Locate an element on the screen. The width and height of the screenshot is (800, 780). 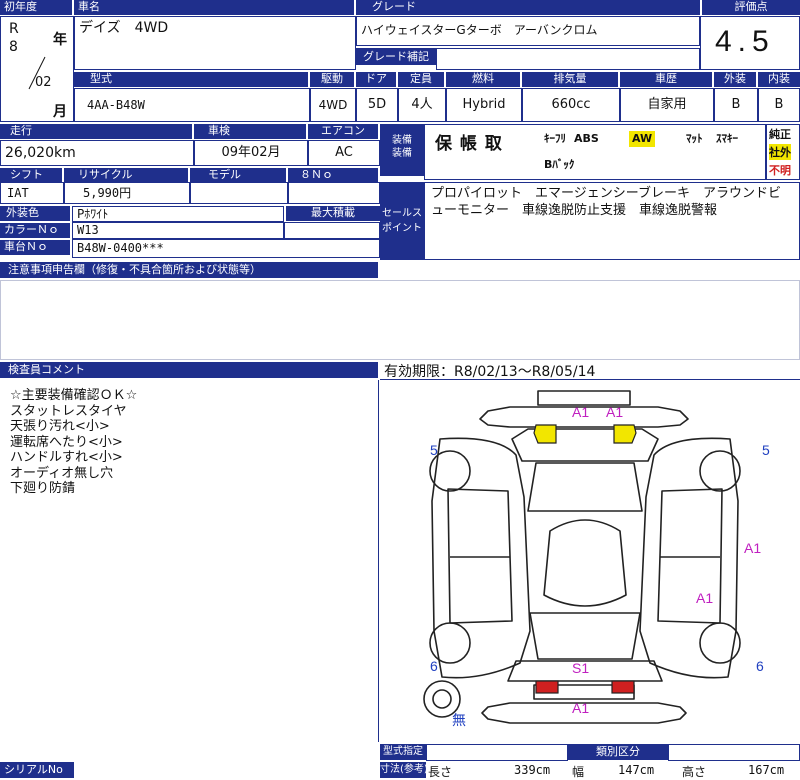
comment-line: 天張り汚れ<小> is located at coordinates (60, 426).